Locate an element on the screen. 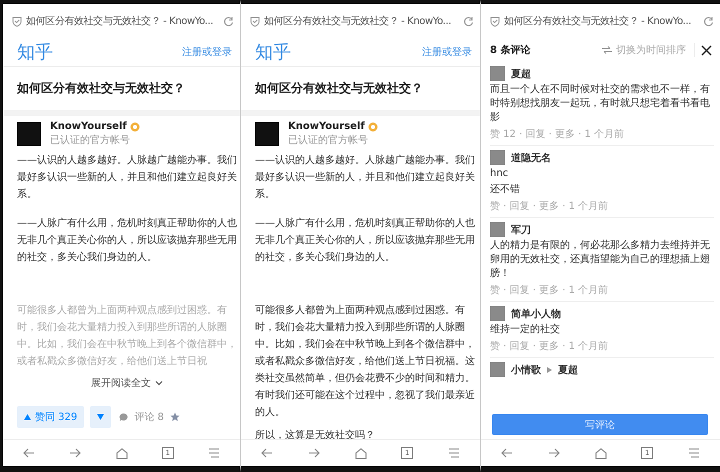 This screenshot has height=472, width=720. close-icon is located at coordinates (706, 50).